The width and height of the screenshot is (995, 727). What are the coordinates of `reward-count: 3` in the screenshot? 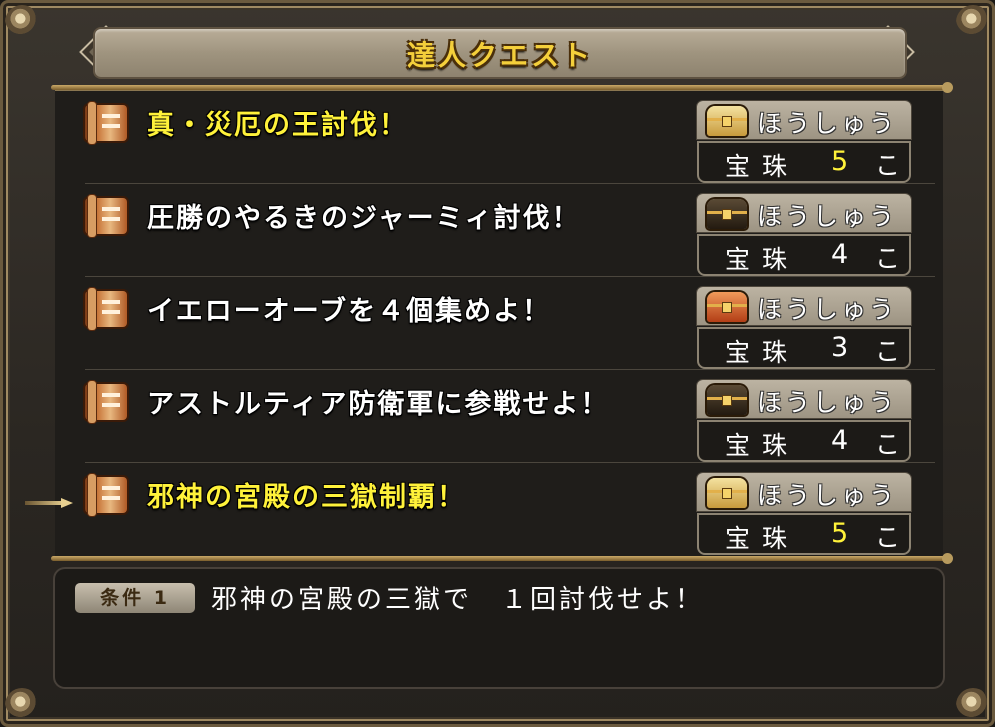 It's located at (840, 347).